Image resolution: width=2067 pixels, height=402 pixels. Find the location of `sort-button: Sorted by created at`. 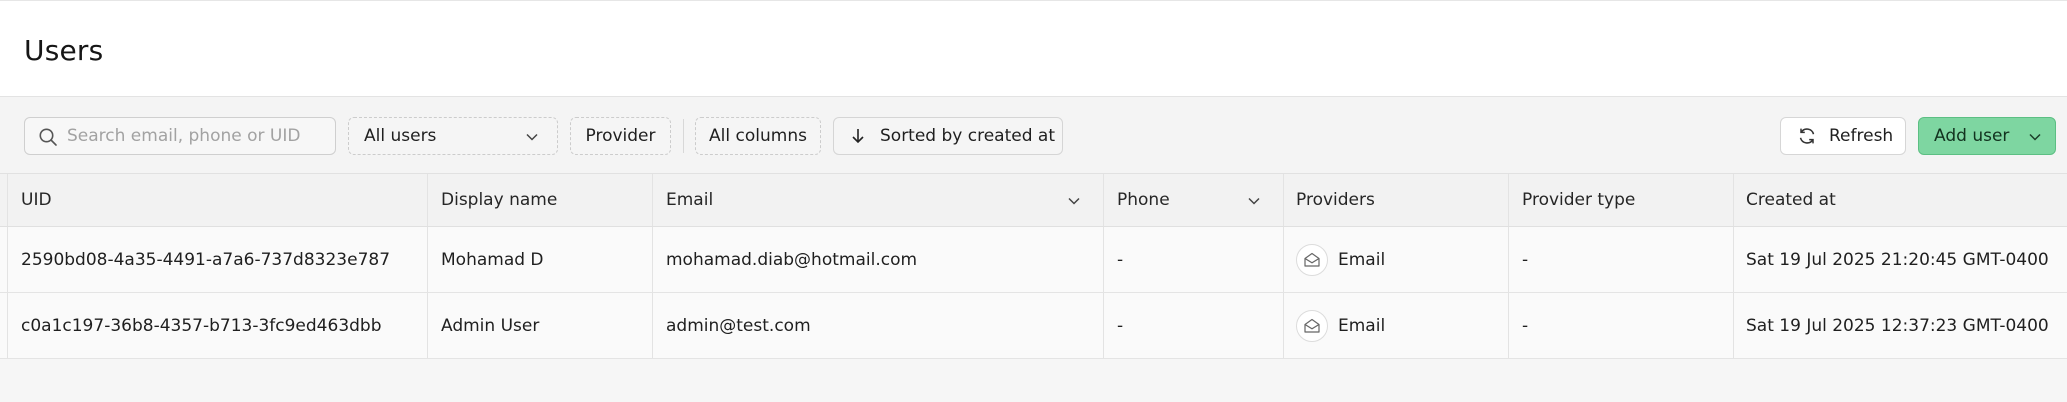

sort-button: Sorted by created at is located at coordinates (948, 136).